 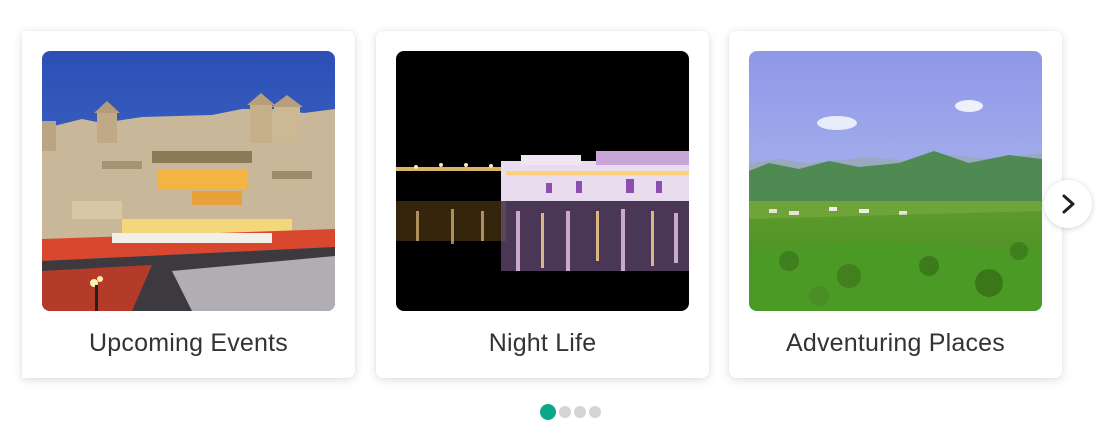 What do you see at coordinates (542, 343) in the screenshot?
I see `card-label: Night Life` at bounding box center [542, 343].